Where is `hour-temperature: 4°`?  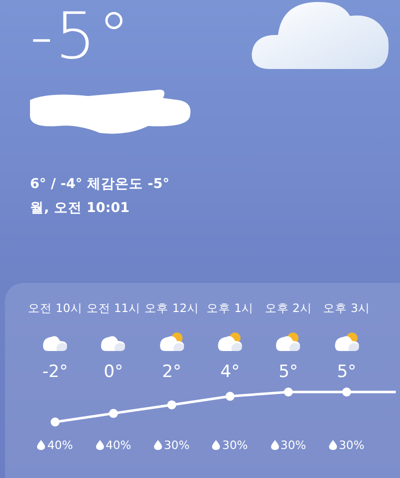 hour-temperature: 4° is located at coordinates (230, 372).